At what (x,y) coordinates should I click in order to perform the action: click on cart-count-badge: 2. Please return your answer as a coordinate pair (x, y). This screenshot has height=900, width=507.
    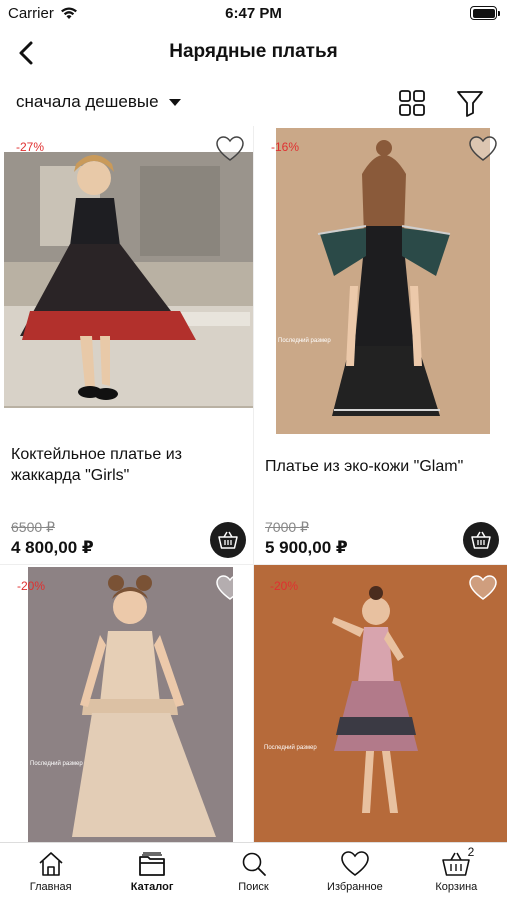
    Looking at the image, I should click on (471, 852).